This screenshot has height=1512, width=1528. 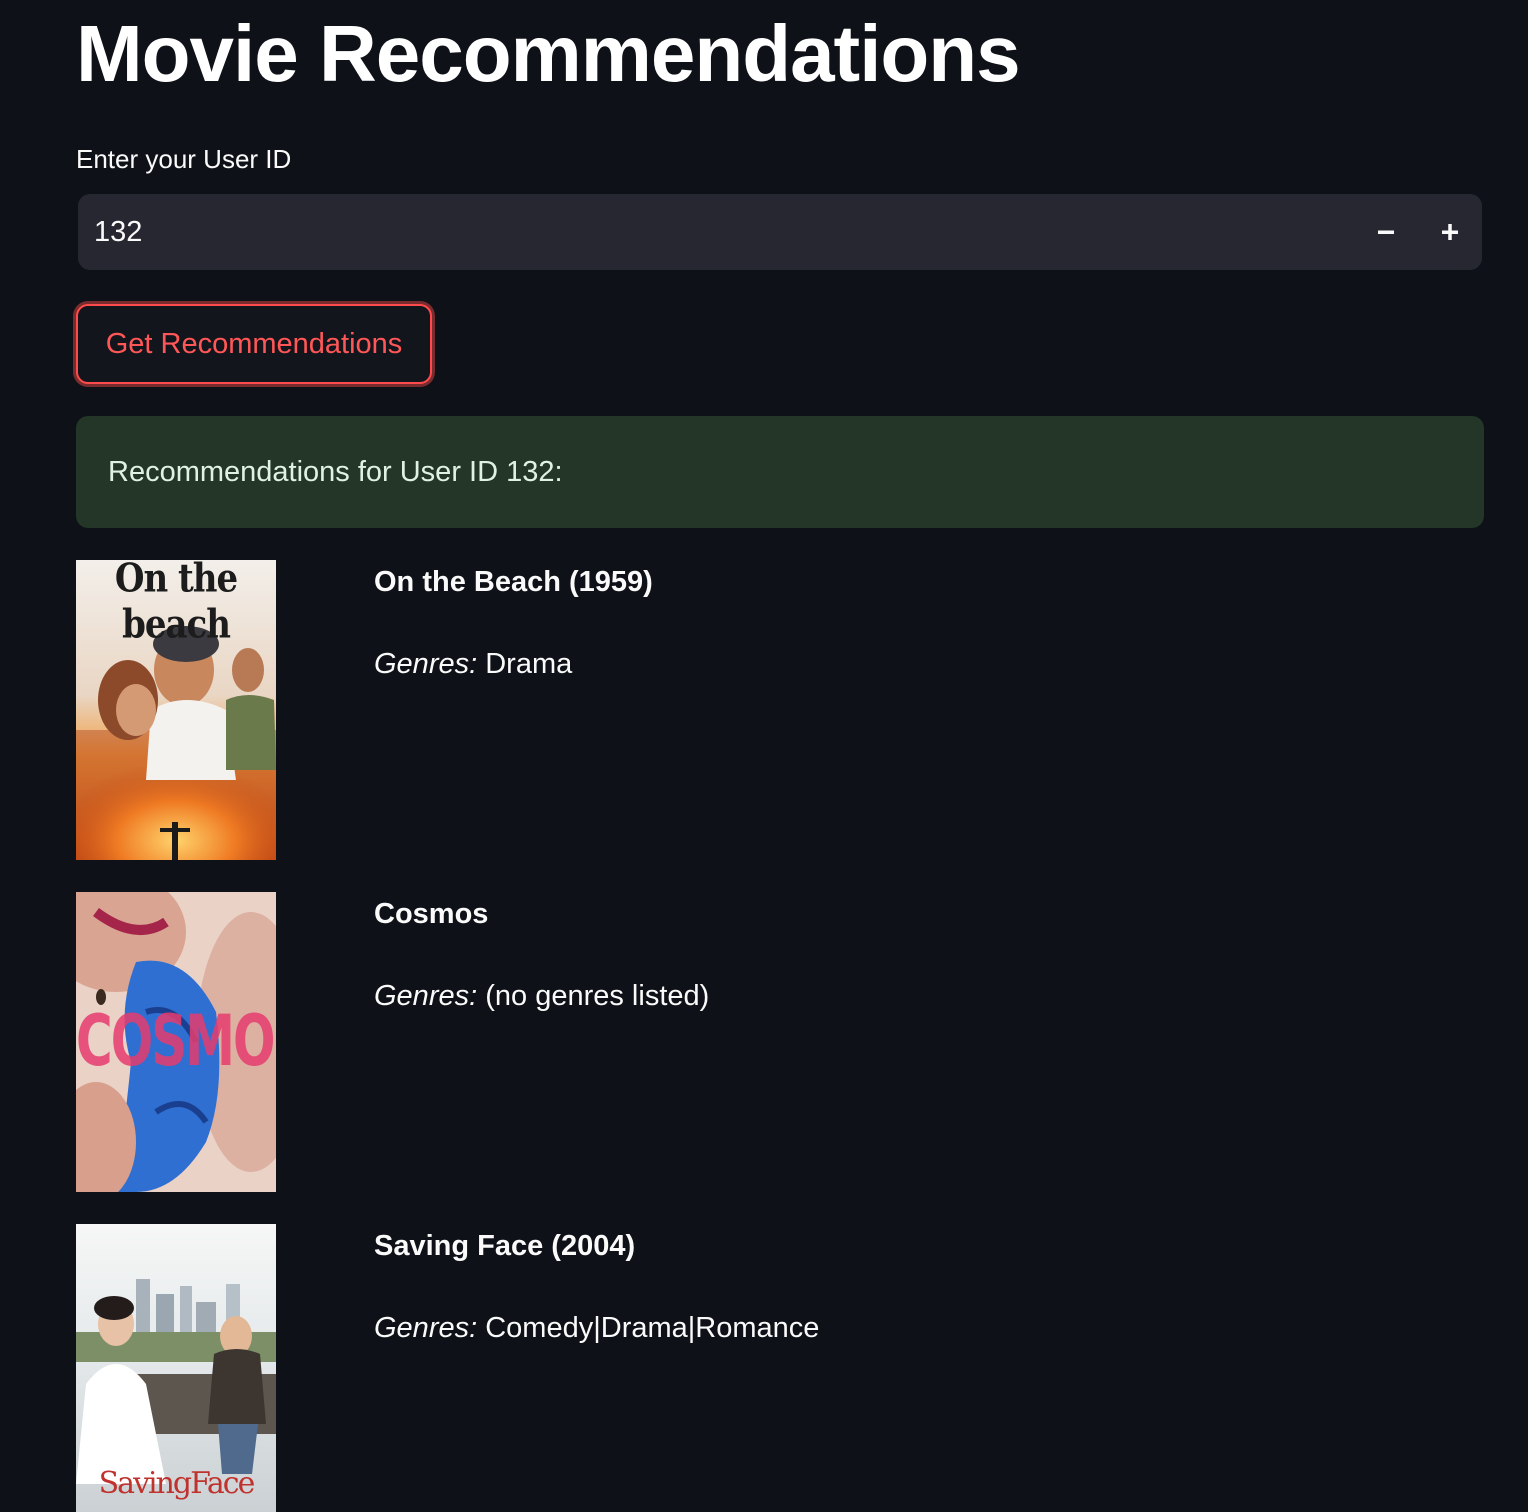 I want to click on movie-title: On the Beach (1959), so click(x=513, y=582).